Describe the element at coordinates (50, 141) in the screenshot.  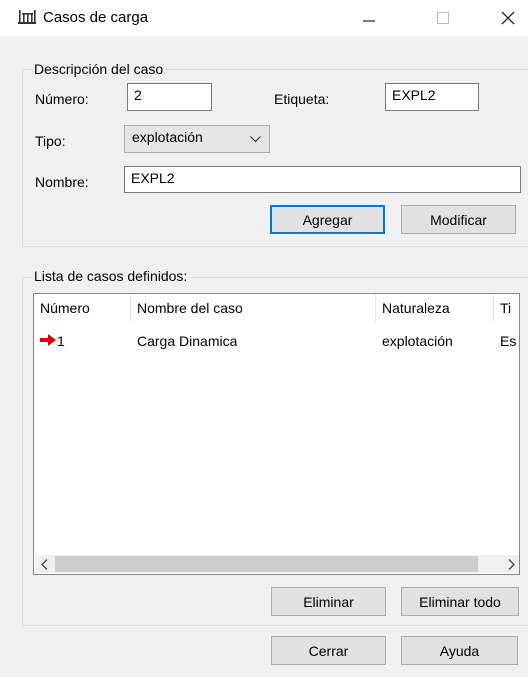
I see `type-label: Tipo:` at that location.